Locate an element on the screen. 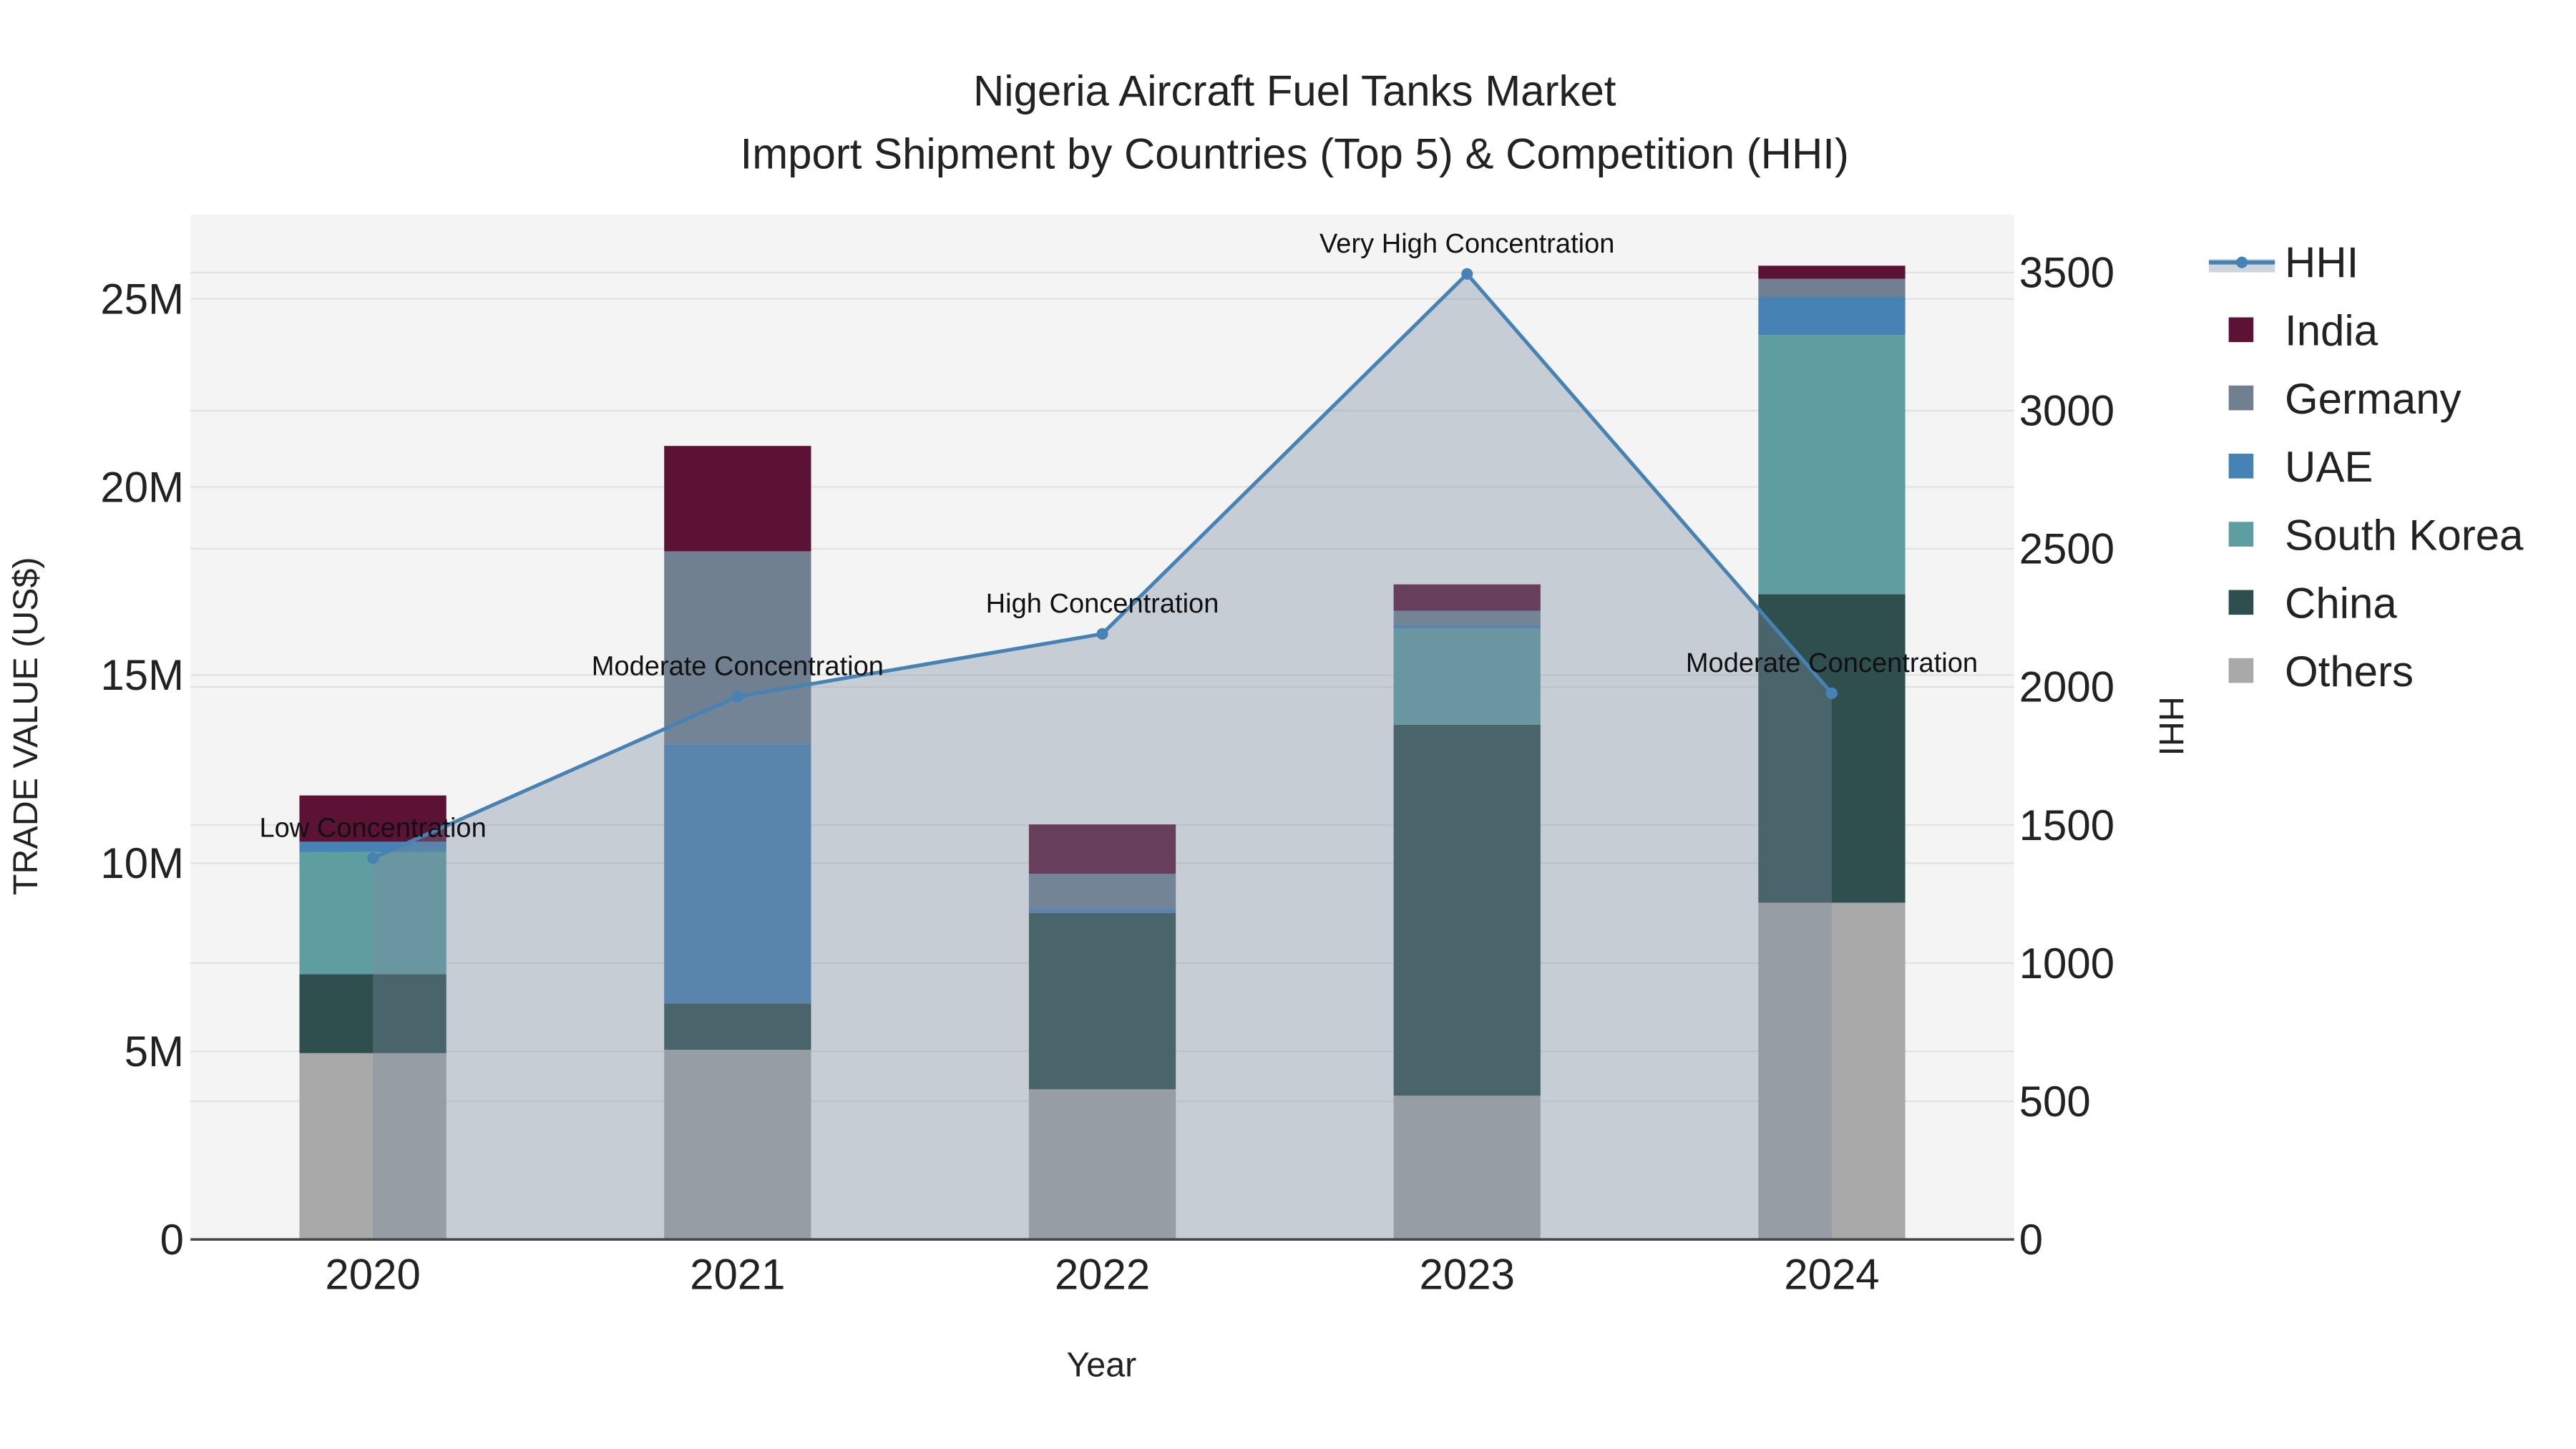  legend-swatch-marker is located at coordinates (2242, 262).